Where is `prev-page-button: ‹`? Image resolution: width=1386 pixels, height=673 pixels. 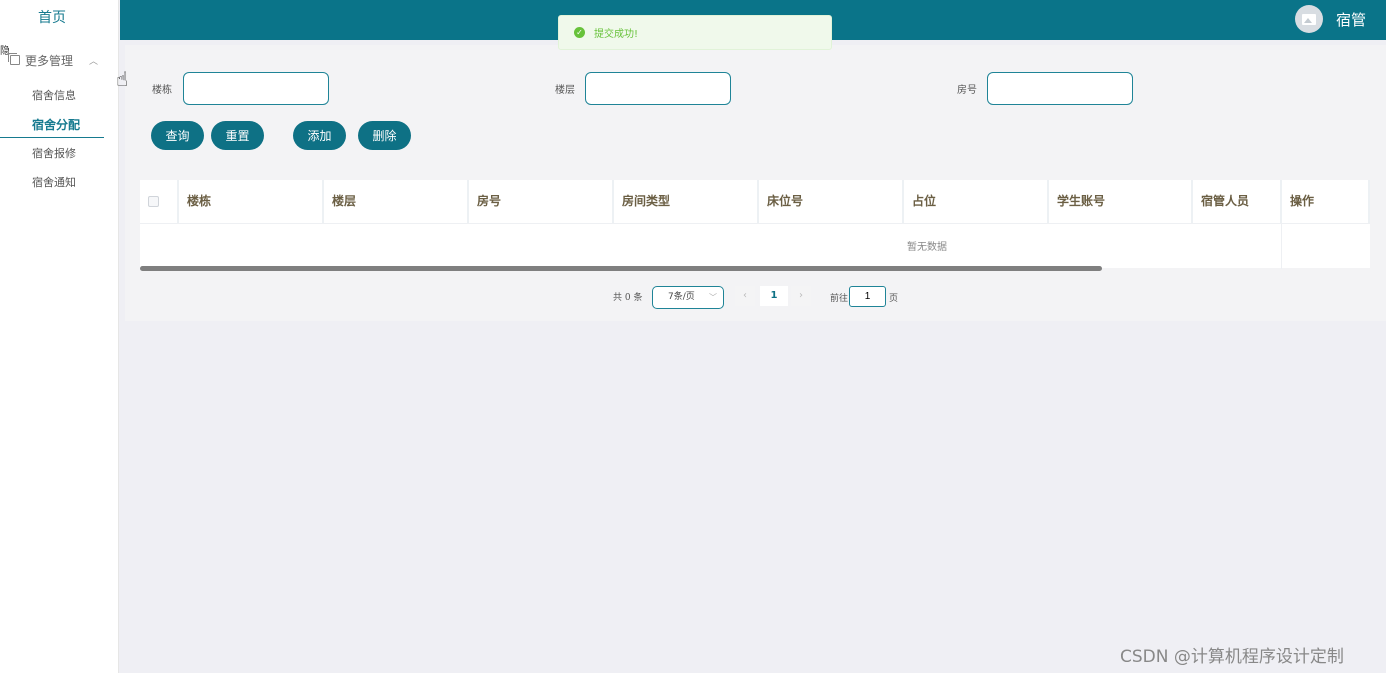 prev-page-button: ‹ is located at coordinates (745, 296).